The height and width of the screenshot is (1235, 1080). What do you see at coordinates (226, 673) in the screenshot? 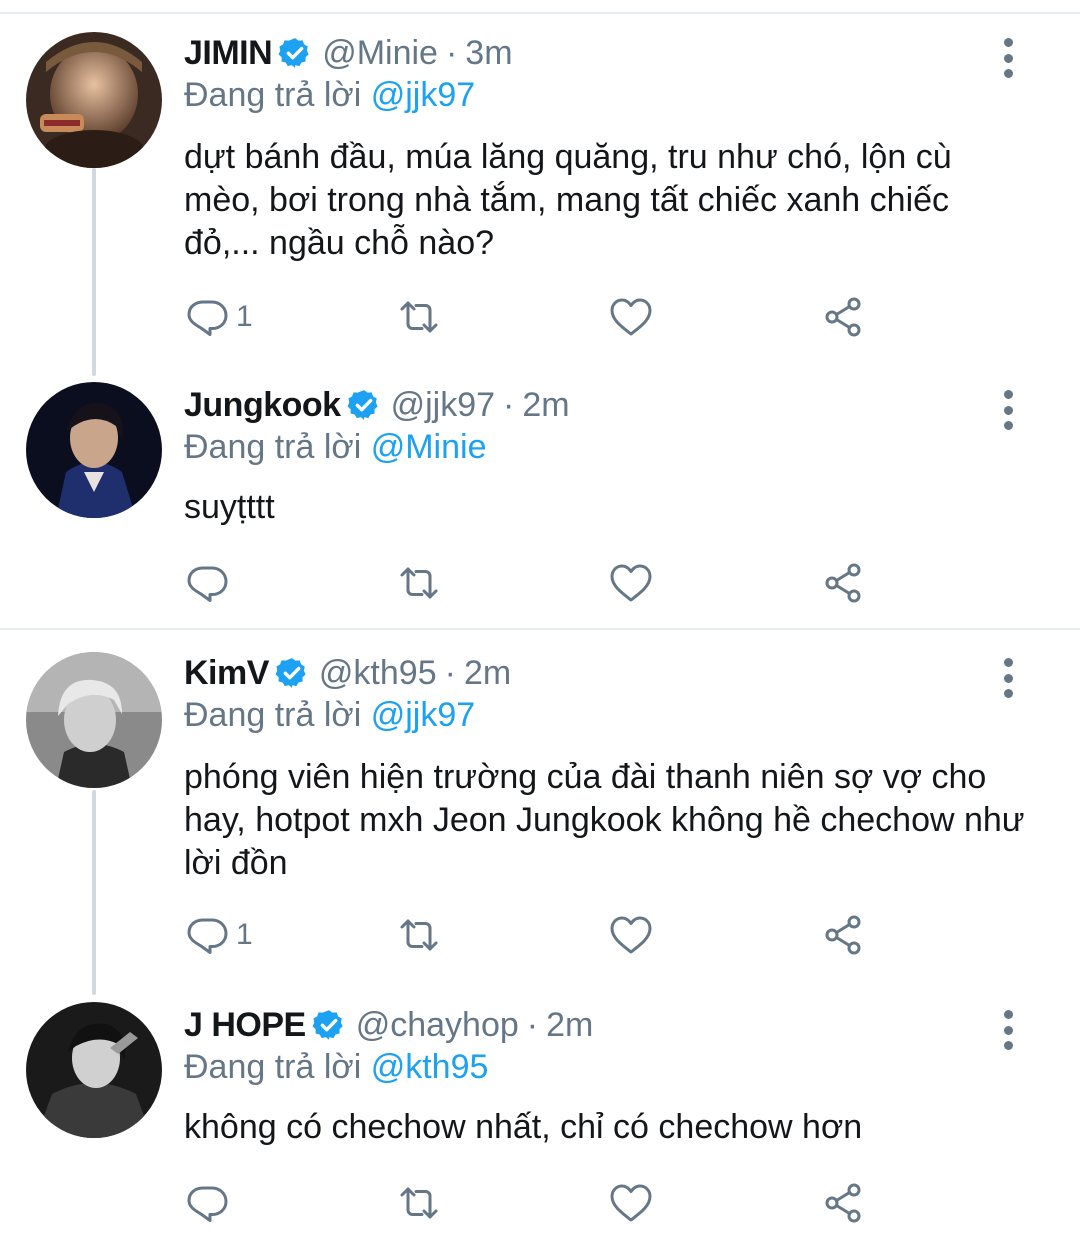
I see `display-name: KimV` at bounding box center [226, 673].